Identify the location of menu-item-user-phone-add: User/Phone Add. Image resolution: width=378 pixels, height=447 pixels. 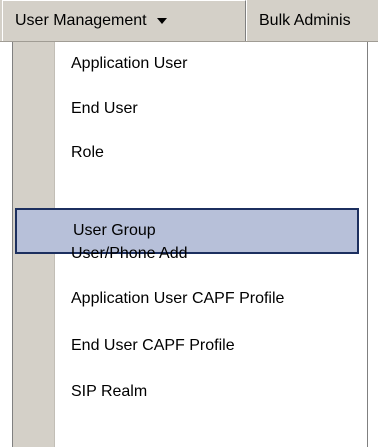
(211, 254).